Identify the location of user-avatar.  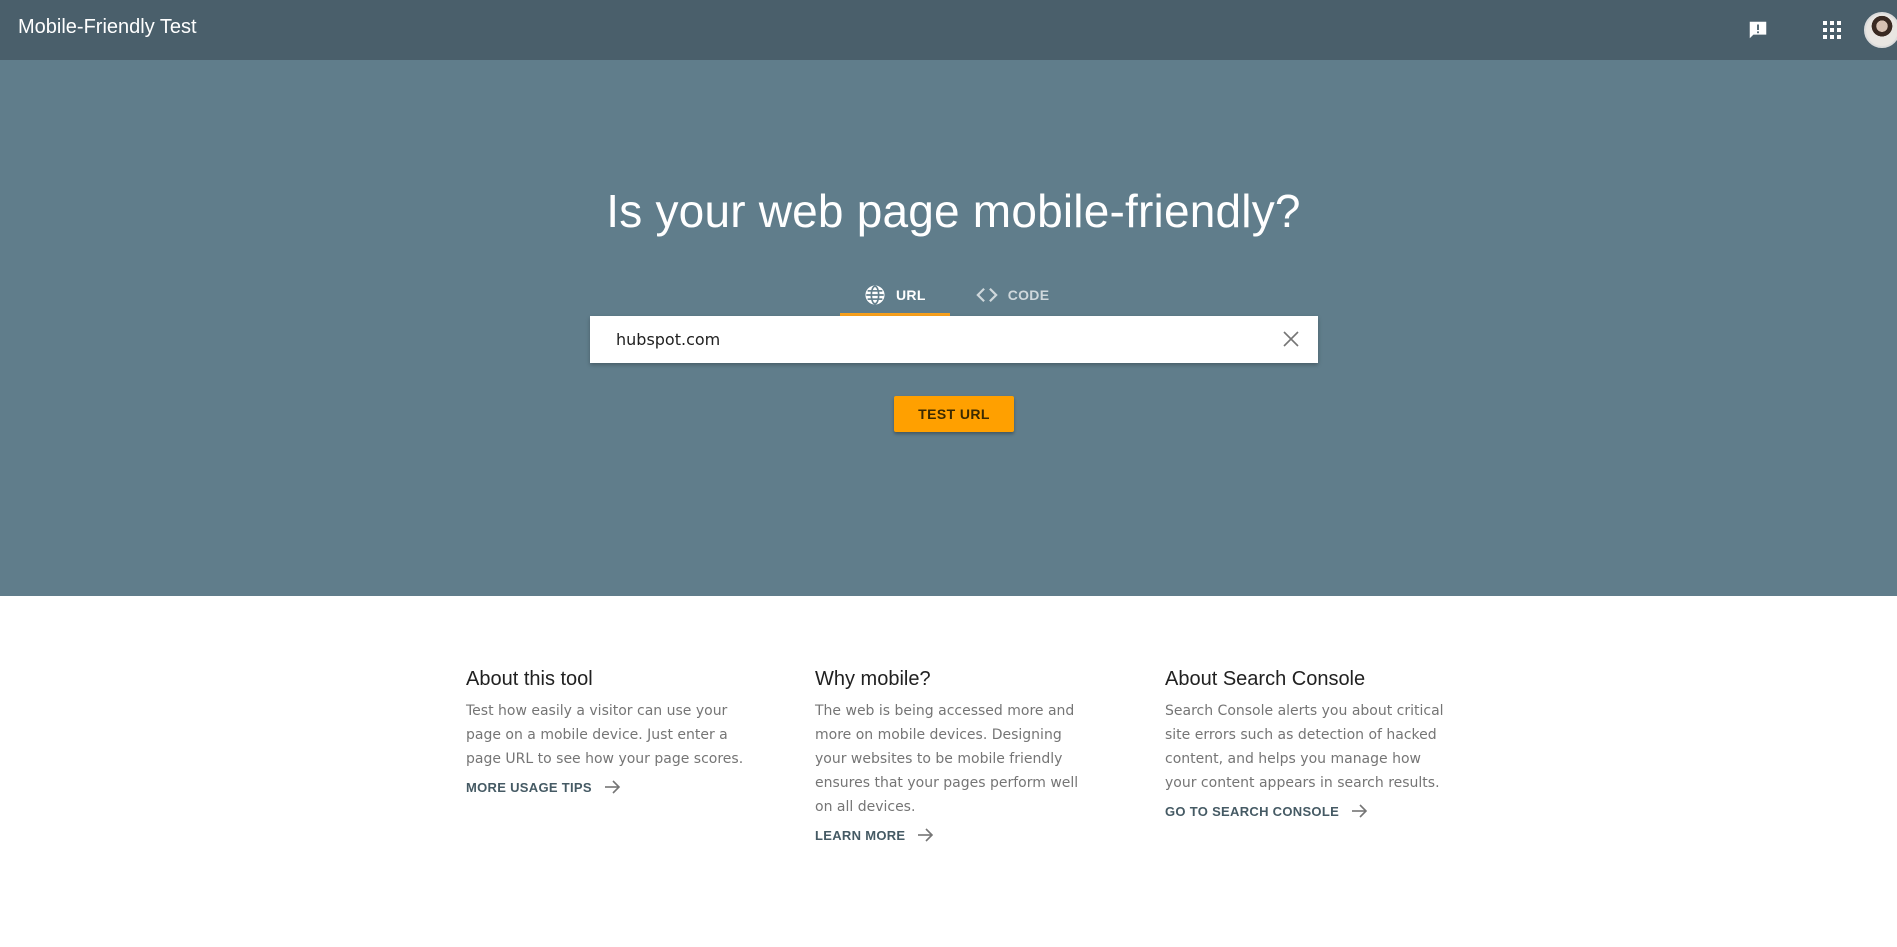
(1880, 30).